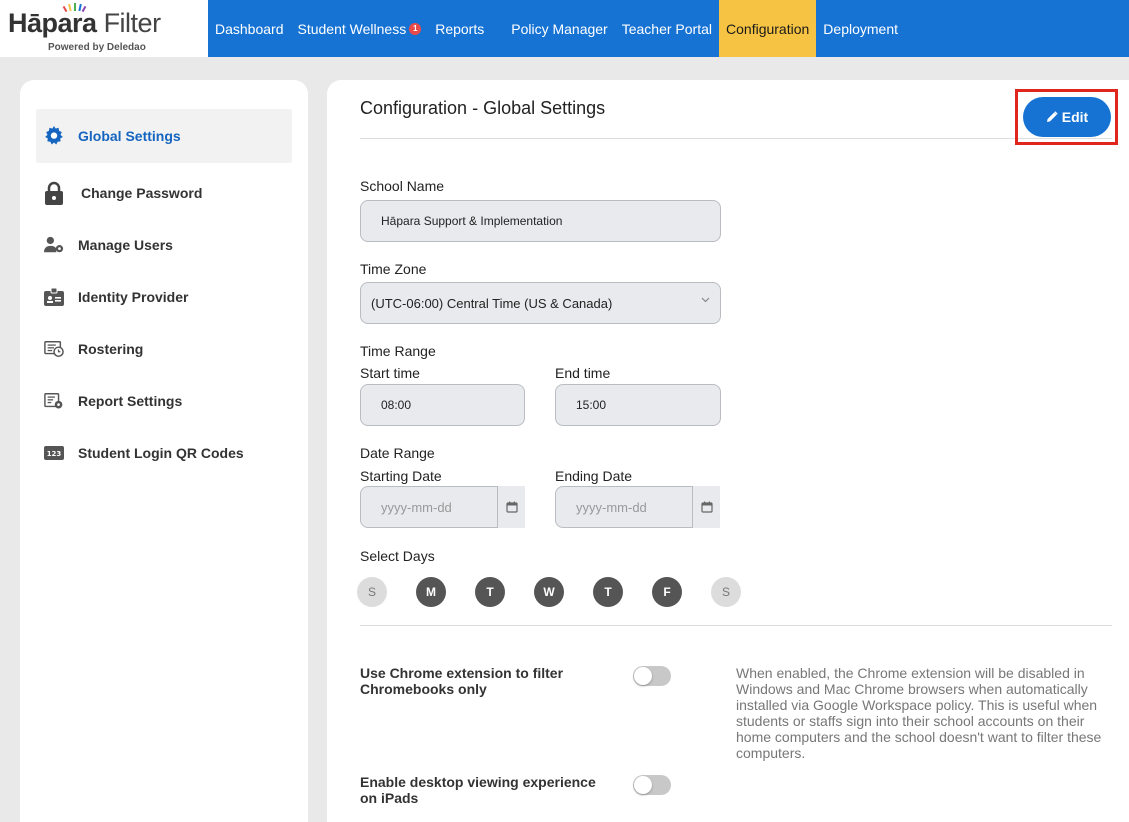 Image resolution: width=1129 pixels, height=822 pixels. I want to click on edit-button: Edit, so click(1067, 117).